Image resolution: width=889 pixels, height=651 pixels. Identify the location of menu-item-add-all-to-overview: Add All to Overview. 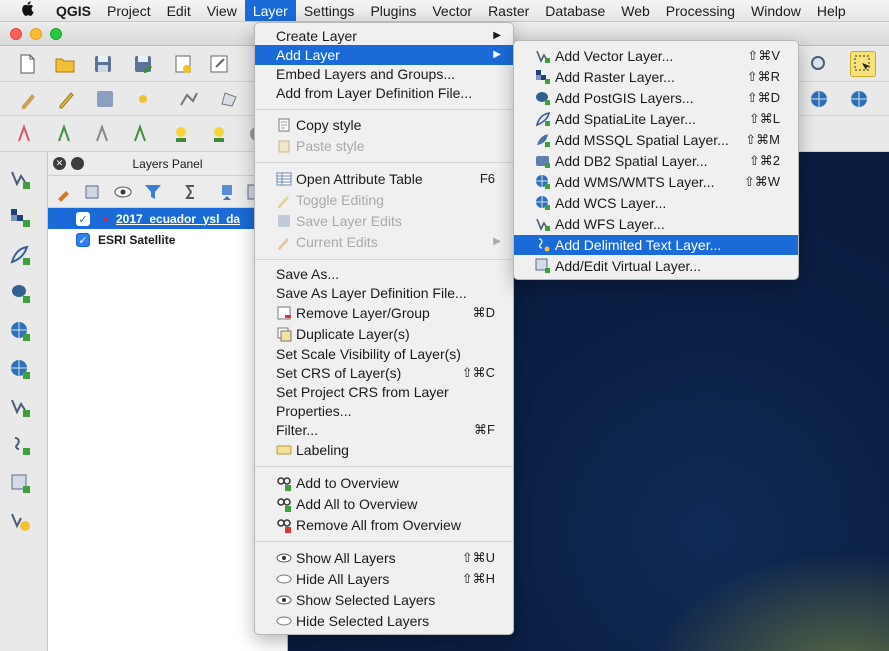
(384, 504).